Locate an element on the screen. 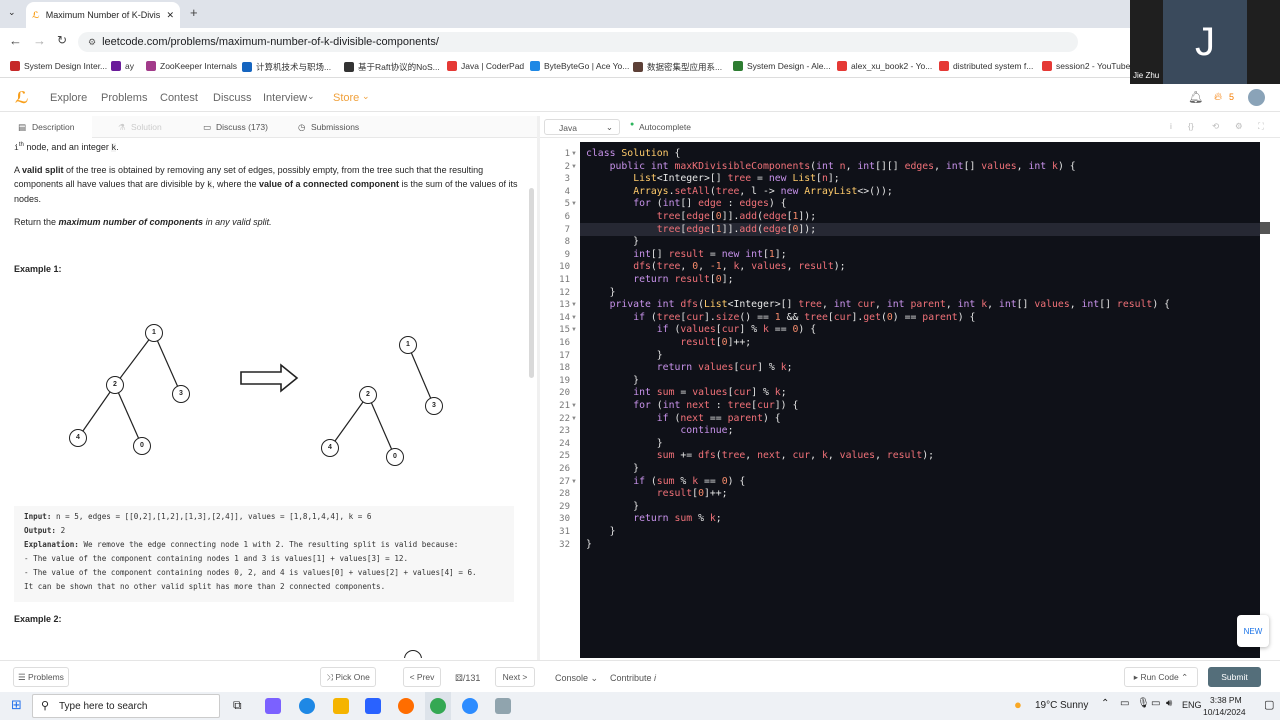 This screenshot has height=720, width=1280. contribute-link: Contribute i is located at coordinates (633, 678).